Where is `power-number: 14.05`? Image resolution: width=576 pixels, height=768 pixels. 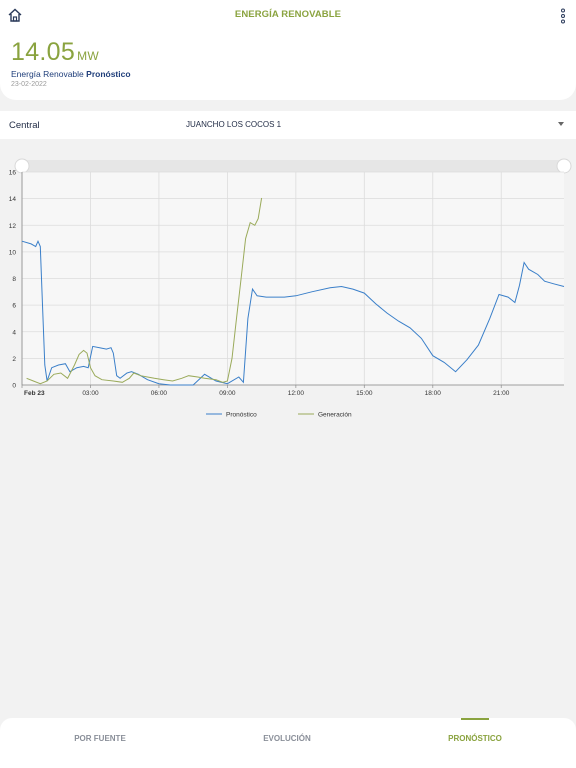
power-number: 14.05 is located at coordinates (43, 52).